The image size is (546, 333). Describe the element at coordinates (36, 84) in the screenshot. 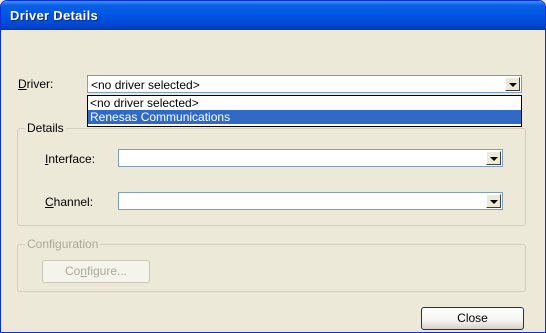

I see `driver-label: Driver:` at that location.